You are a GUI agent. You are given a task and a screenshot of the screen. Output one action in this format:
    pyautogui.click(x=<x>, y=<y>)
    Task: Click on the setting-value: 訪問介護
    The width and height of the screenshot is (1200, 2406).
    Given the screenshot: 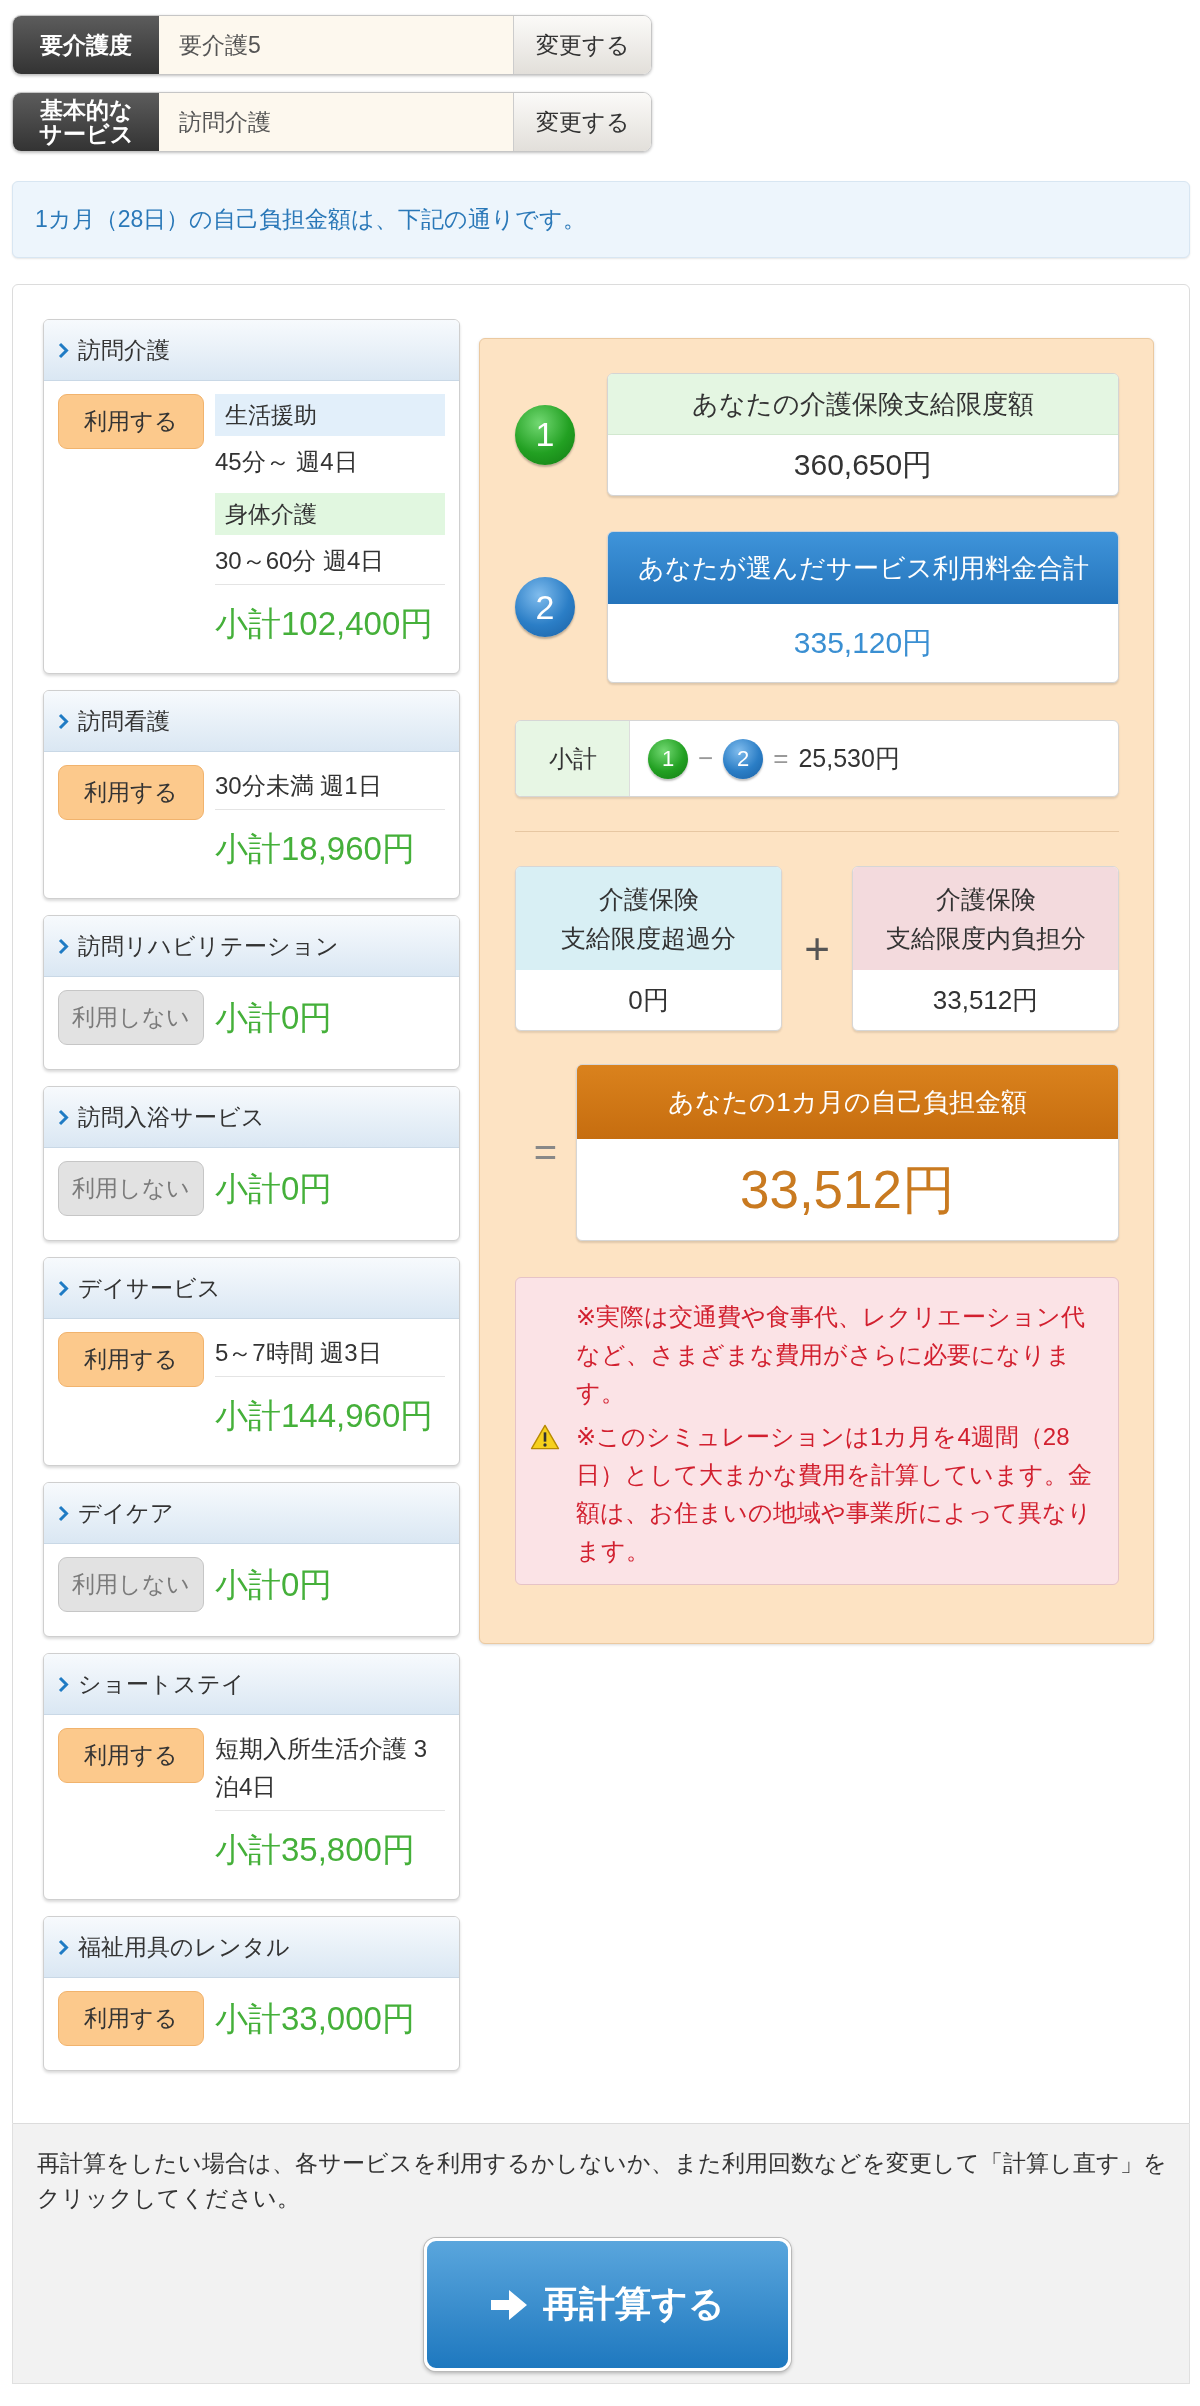 What is the action you would take?
    pyautogui.click(x=336, y=122)
    